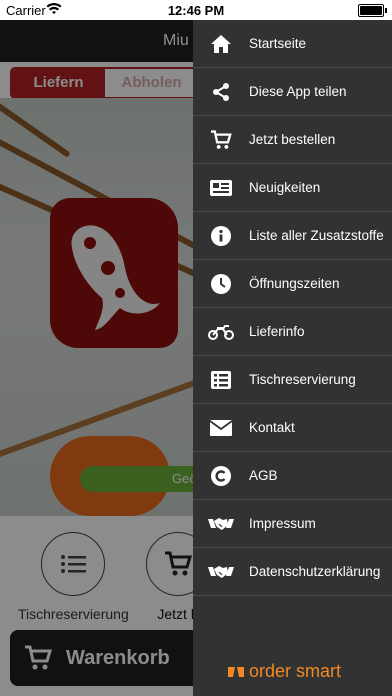  Describe the element at coordinates (272, 427) in the screenshot. I see `menu-item-label: Kontakt` at that location.